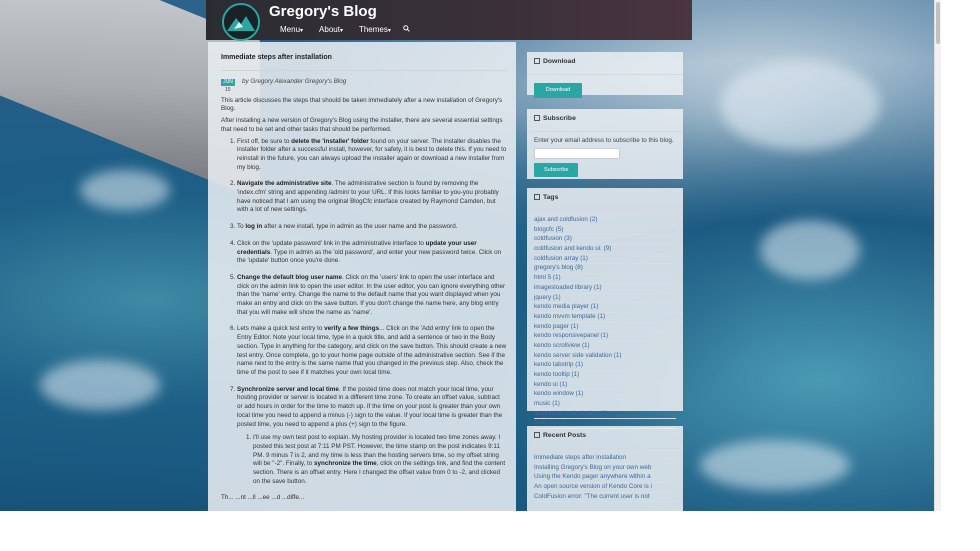  I want to click on search-icon, so click(406, 32).